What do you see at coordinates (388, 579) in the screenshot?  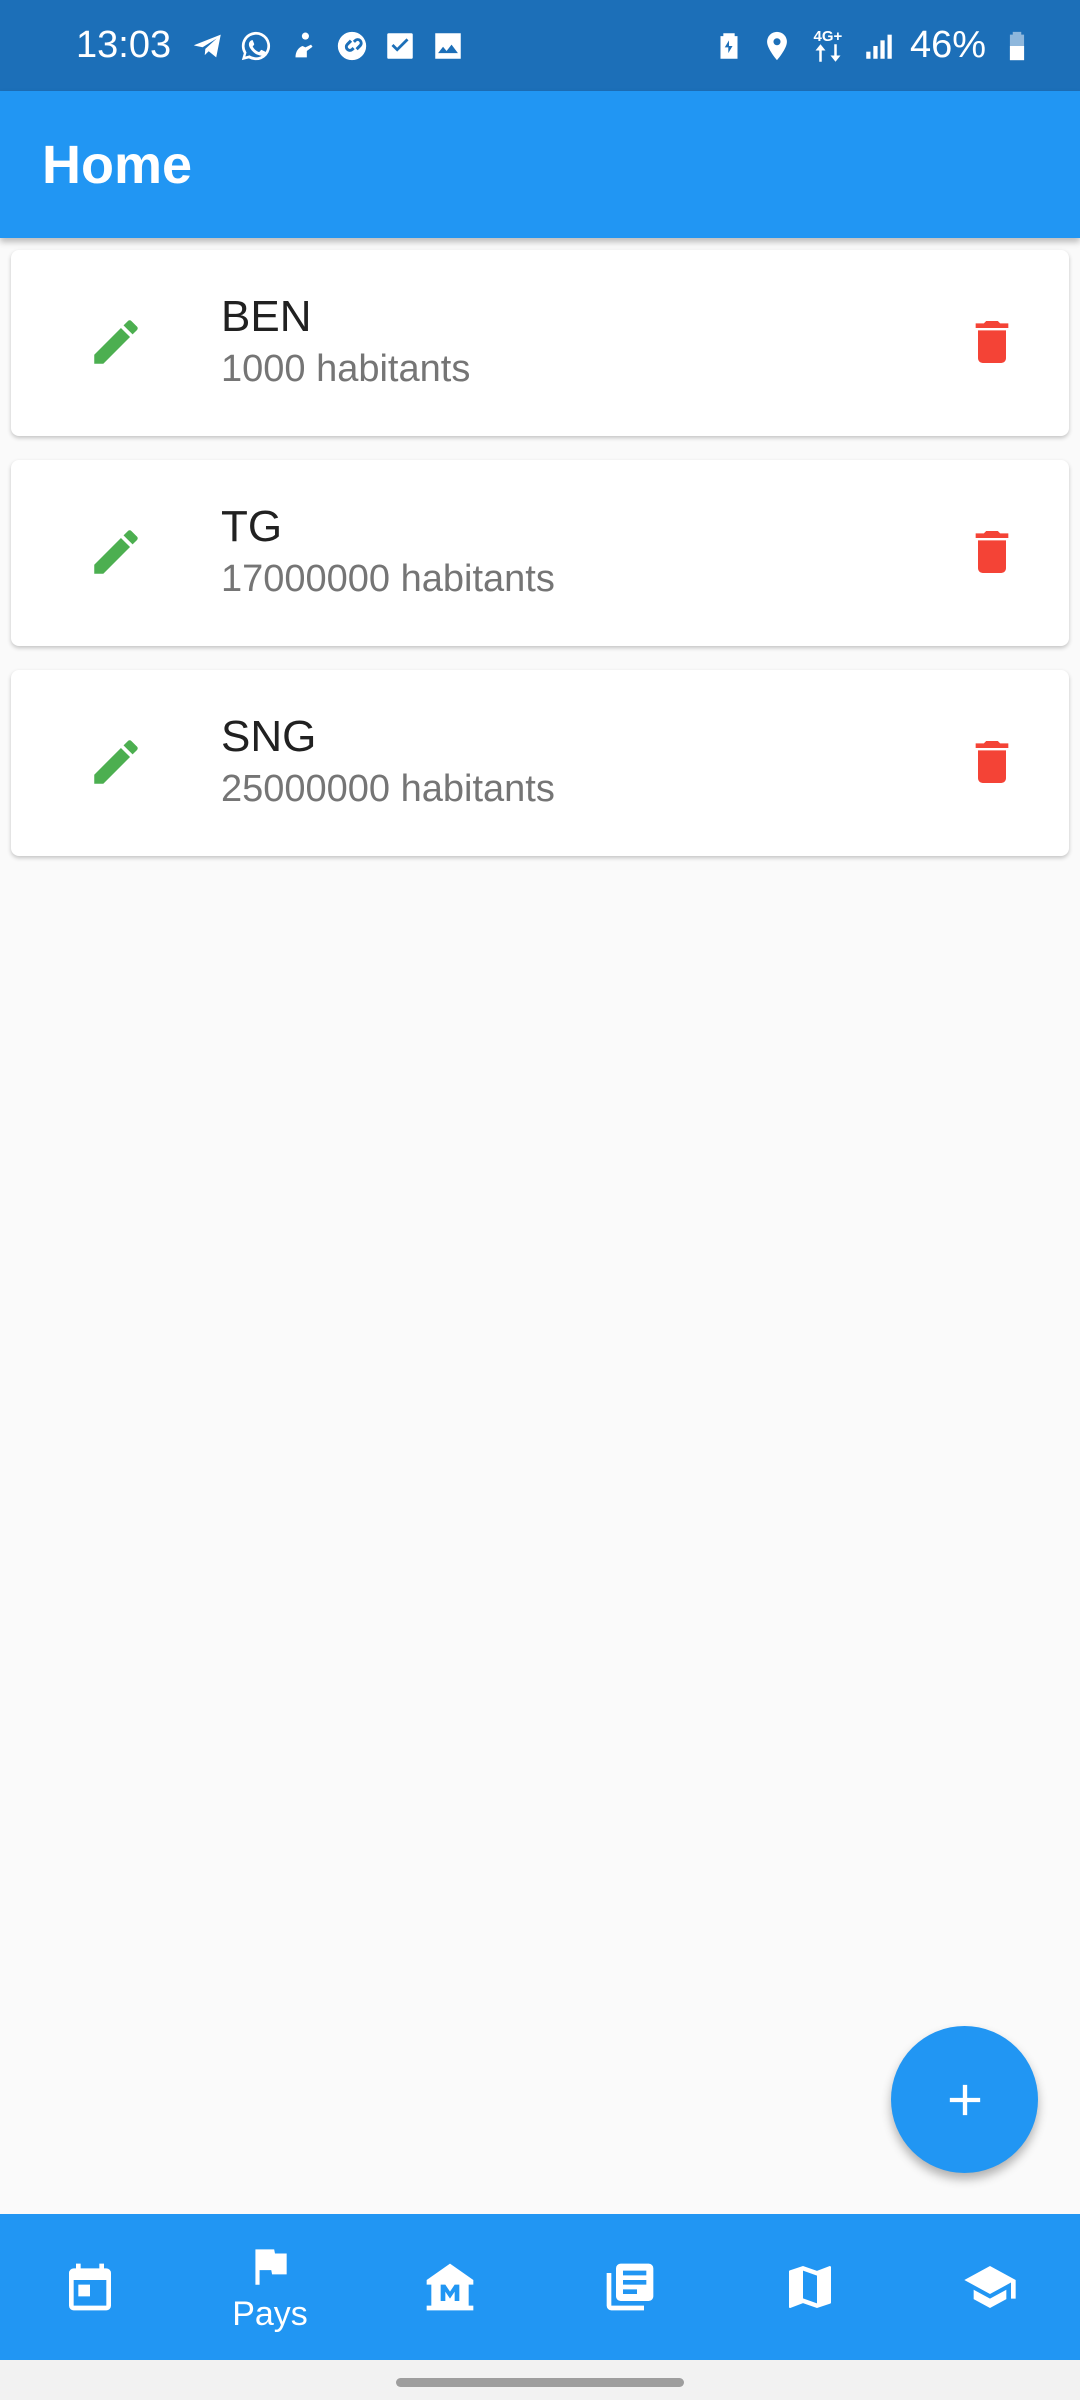 I see `country-population: 17000000 habitants` at bounding box center [388, 579].